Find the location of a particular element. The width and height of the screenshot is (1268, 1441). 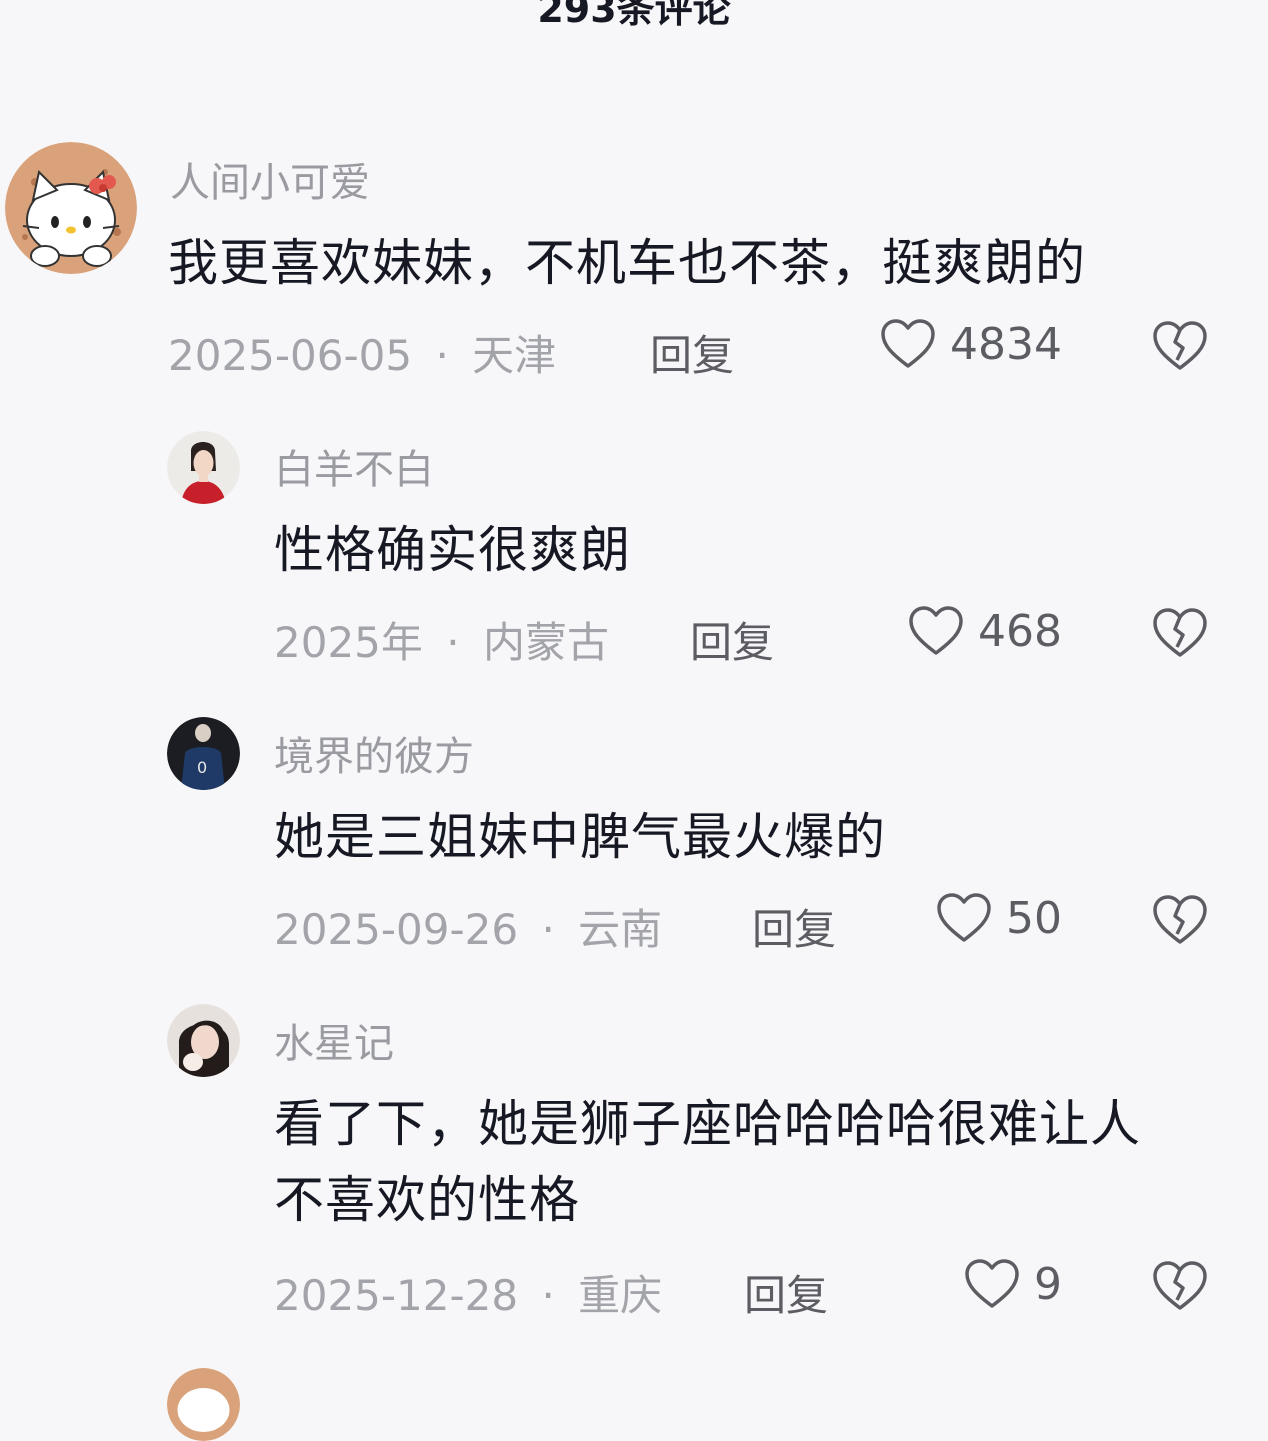

comment-location: 天津 is located at coordinates (514, 355).